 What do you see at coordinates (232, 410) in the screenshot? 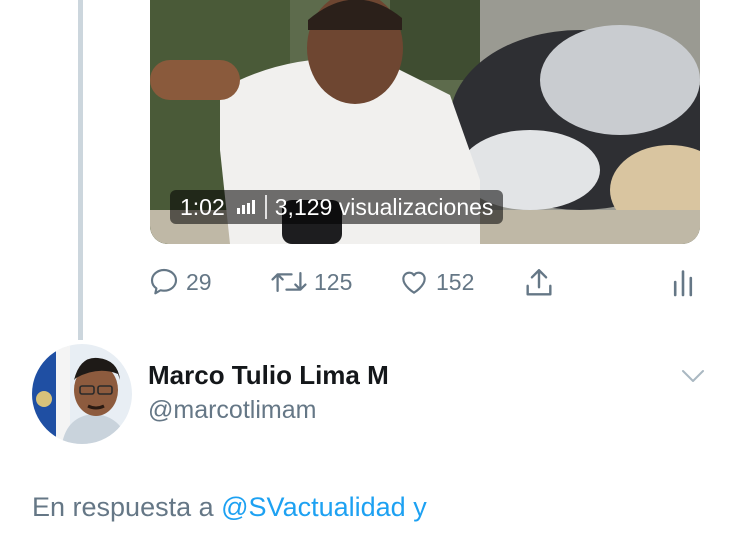
I see `user-handle: @marcotlimam` at bounding box center [232, 410].